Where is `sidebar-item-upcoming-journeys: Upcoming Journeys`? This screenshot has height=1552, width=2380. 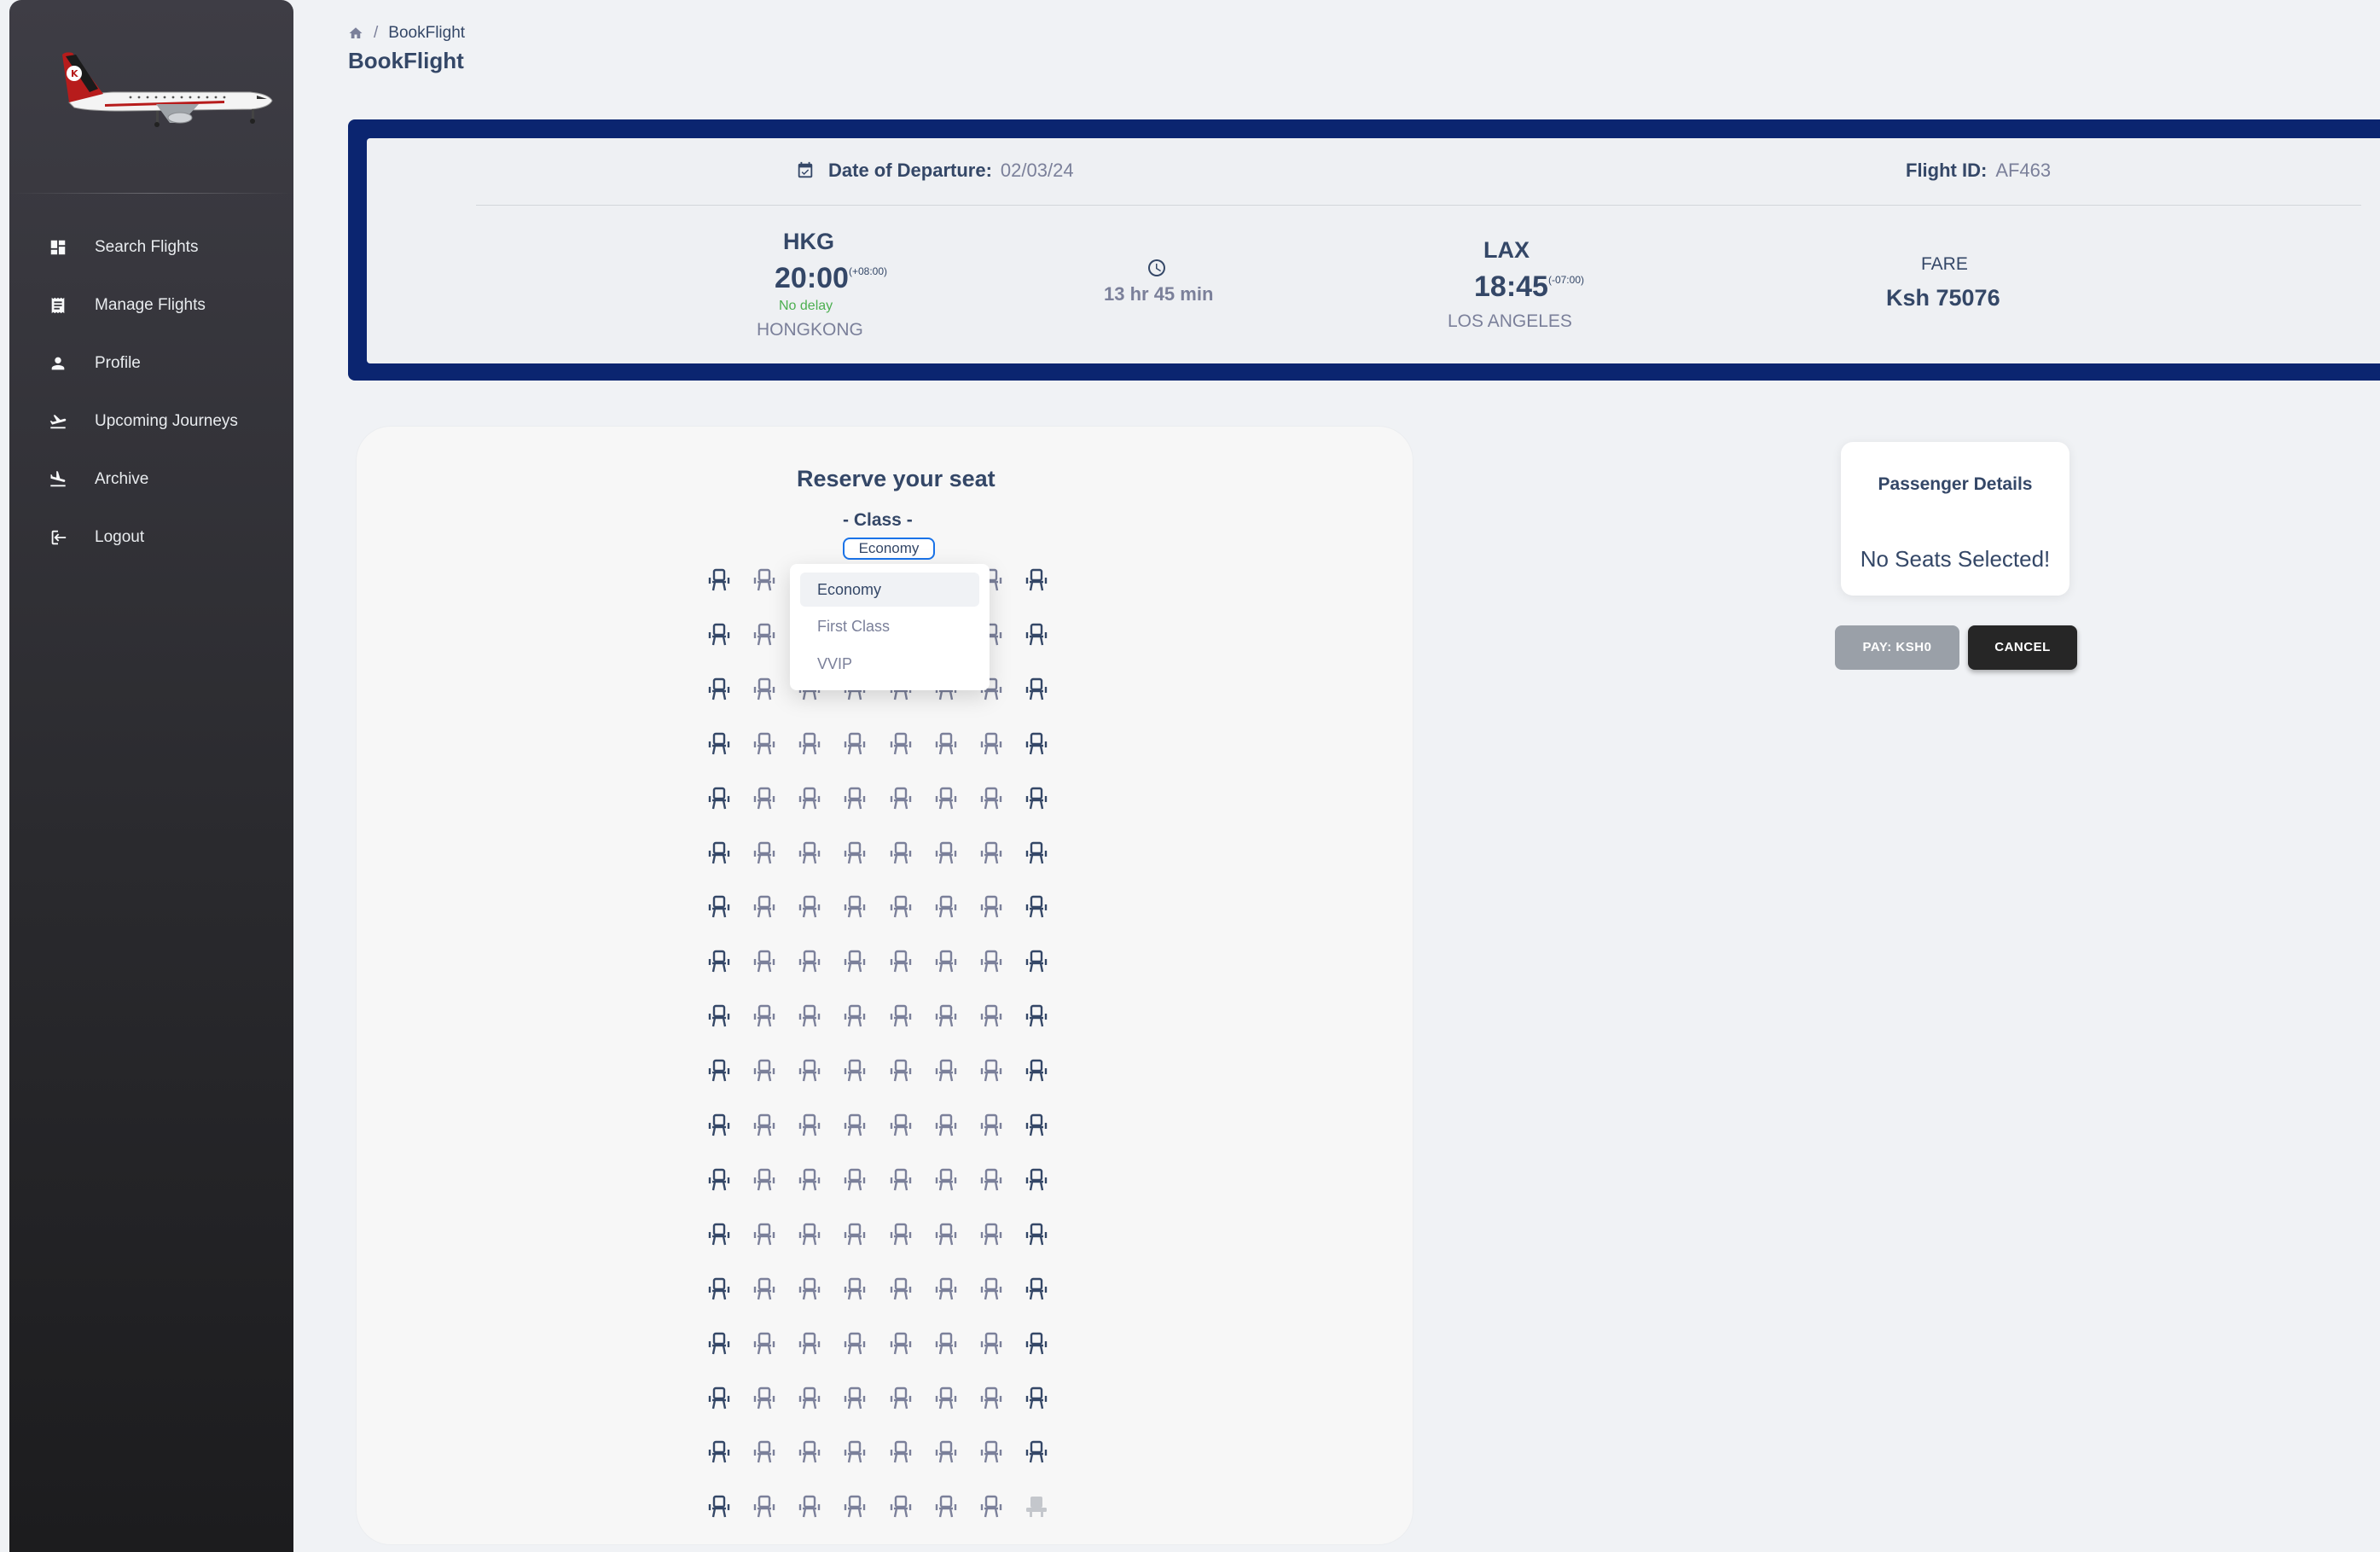 sidebar-item-upcoming-journeys: Upcoming Journeys is located at coordinates (151, 421).